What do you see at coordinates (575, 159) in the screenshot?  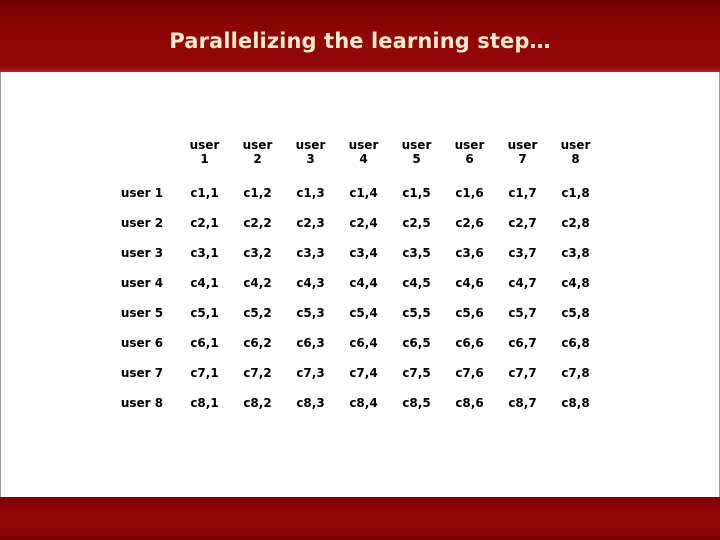 I see `column-header-number: 8` at bounding box center [575, 159].